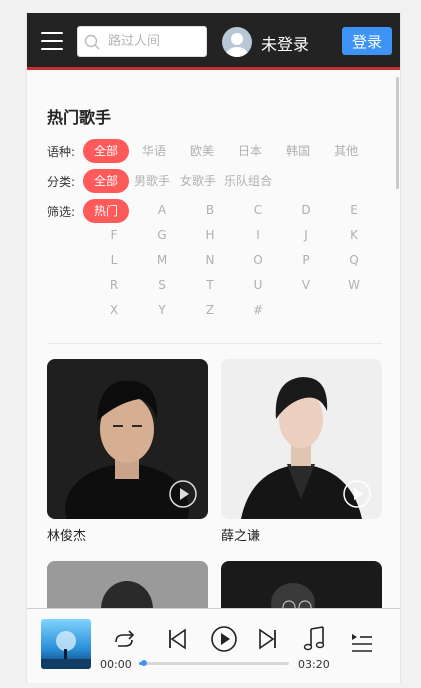 The height and width of the screenshot is (688, 421). Describe the element at coordinates (210, 260) in the screenshot. I see `letter-chip: N` at that location.